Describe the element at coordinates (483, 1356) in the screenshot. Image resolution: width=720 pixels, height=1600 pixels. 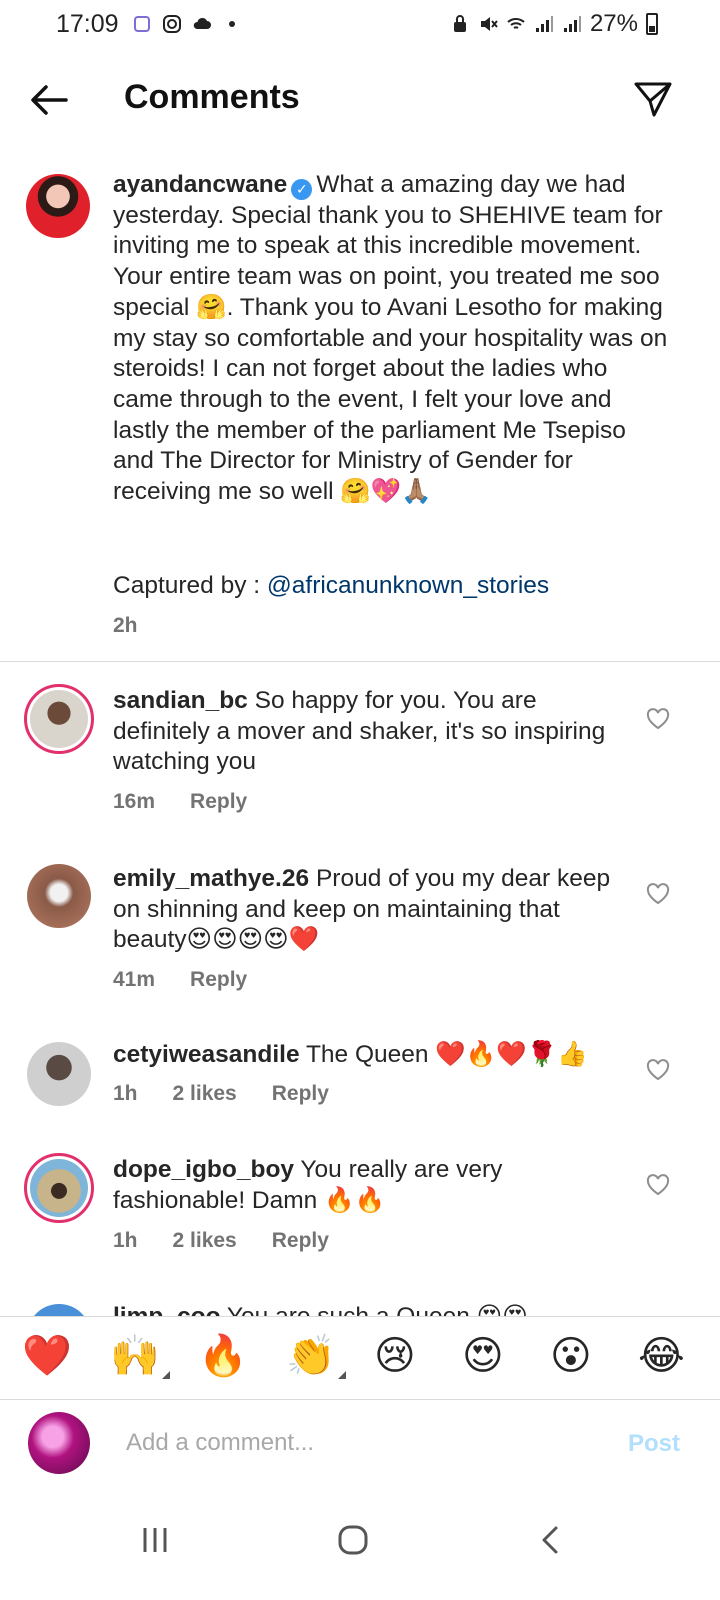
I see `emoji-heart-eyes-button: 😍` at that location.